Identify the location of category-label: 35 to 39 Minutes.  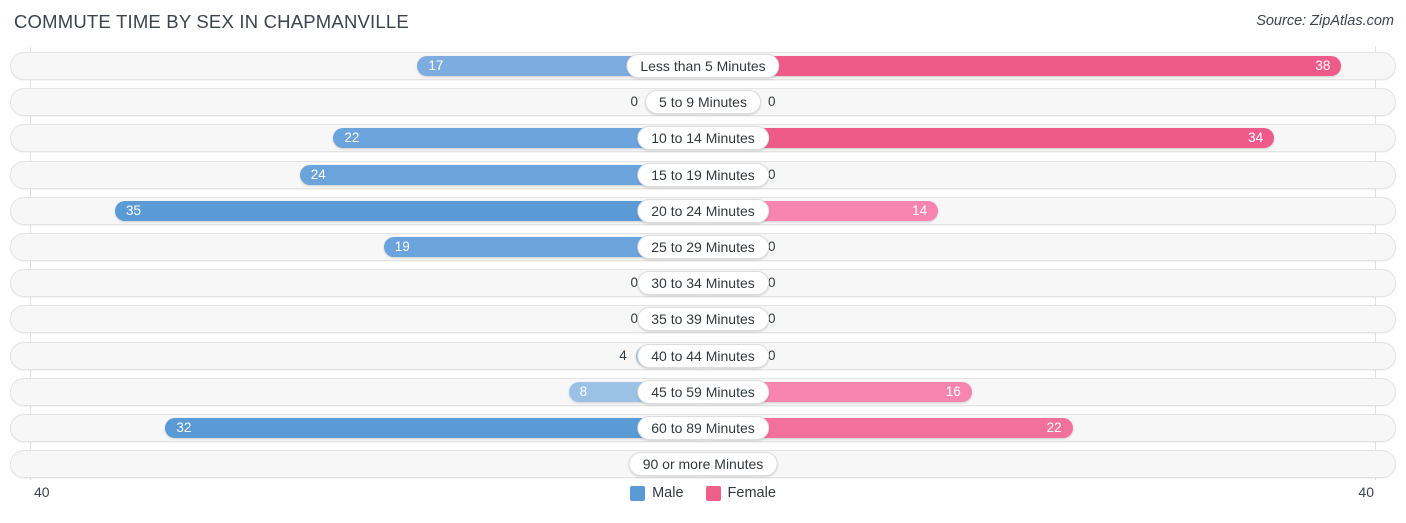
(703, 319).